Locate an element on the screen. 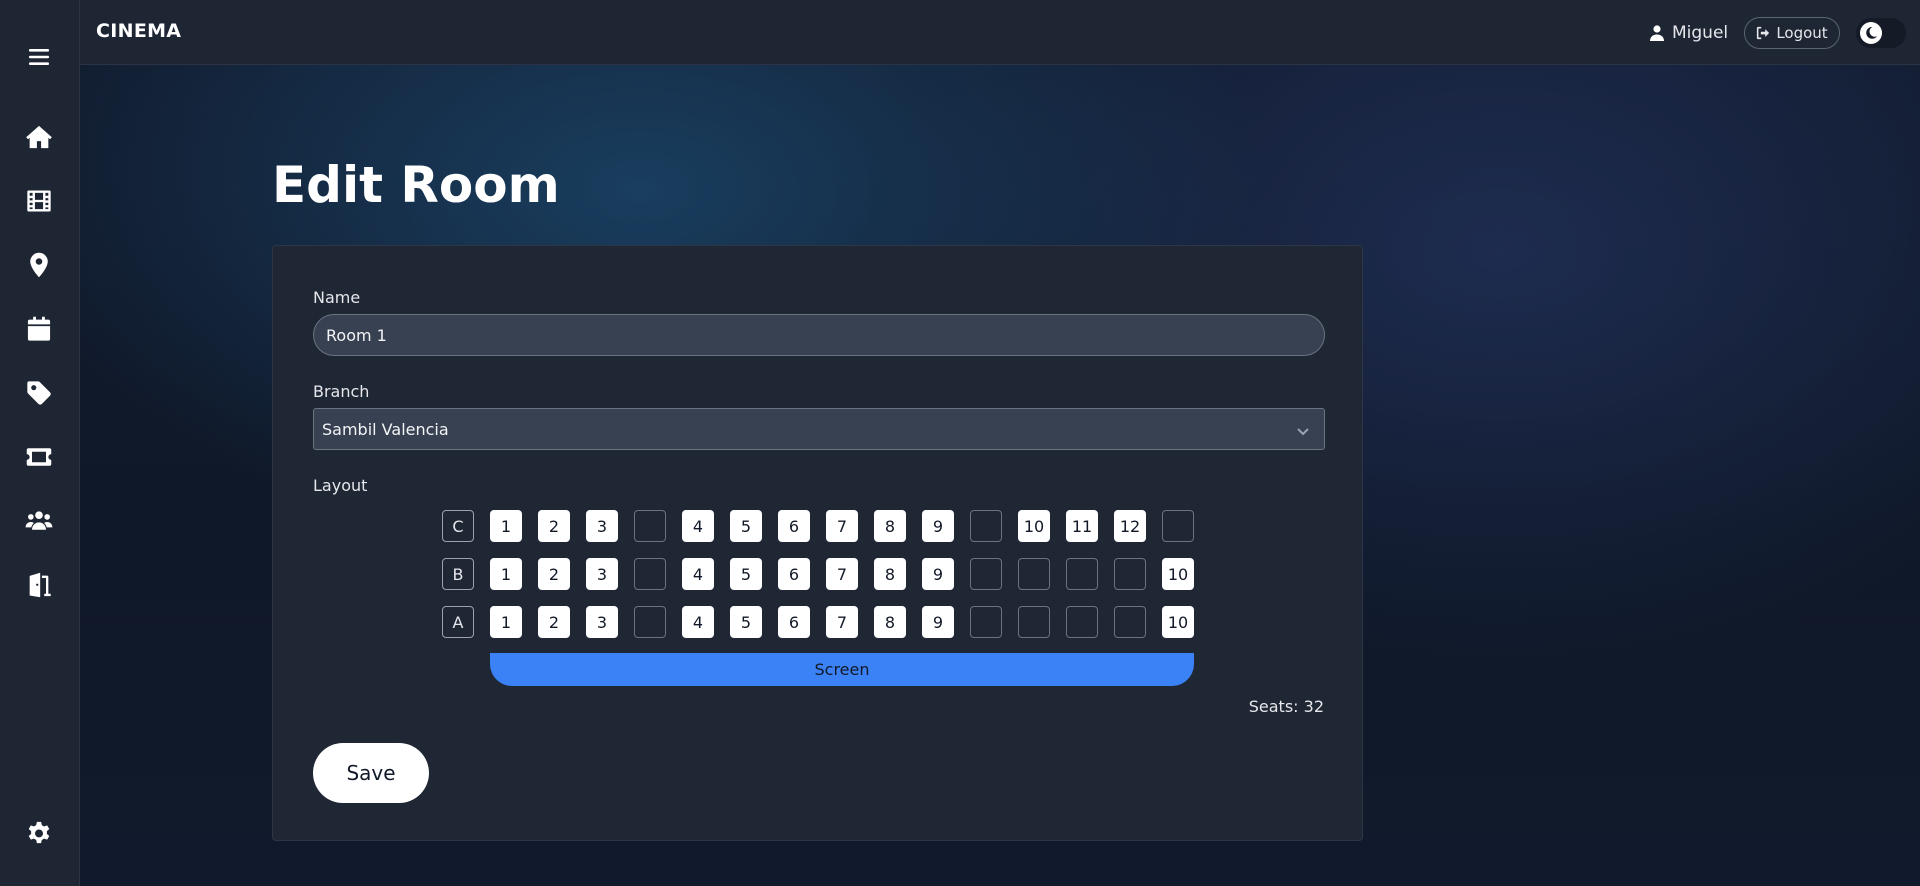 The height and width of the screenshot is (886, 1920). seat: 11 is located at coordinates (1082, 526).